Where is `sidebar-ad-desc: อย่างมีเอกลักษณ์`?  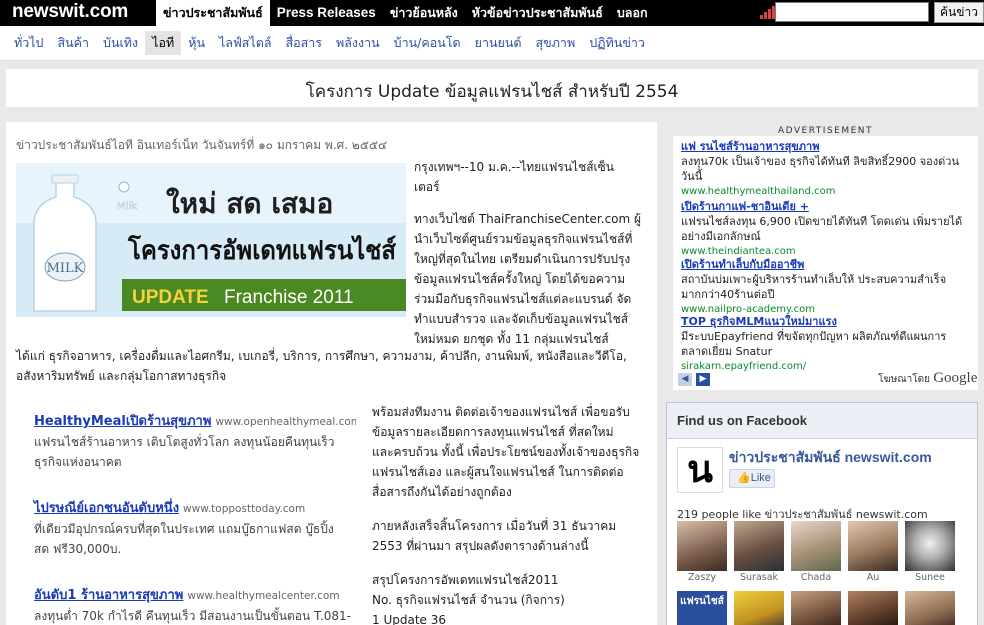
sidebar-ad-desc: อย่างมีเอกลักษณ์ is located at coordinates (721, 236).